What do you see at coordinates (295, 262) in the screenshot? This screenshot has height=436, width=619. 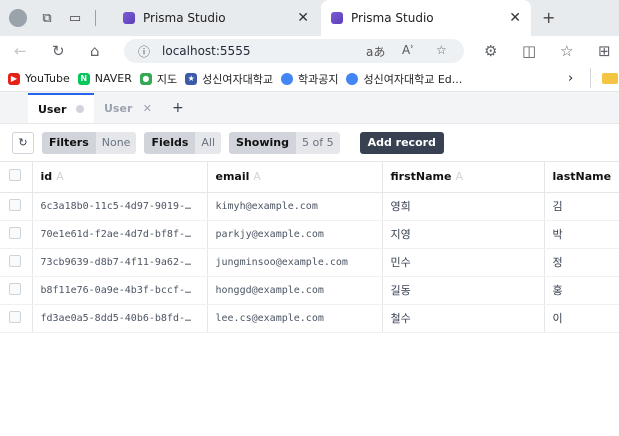 I see `cell-email: jungminsoo@example.com` at bounding box center [295, 262].